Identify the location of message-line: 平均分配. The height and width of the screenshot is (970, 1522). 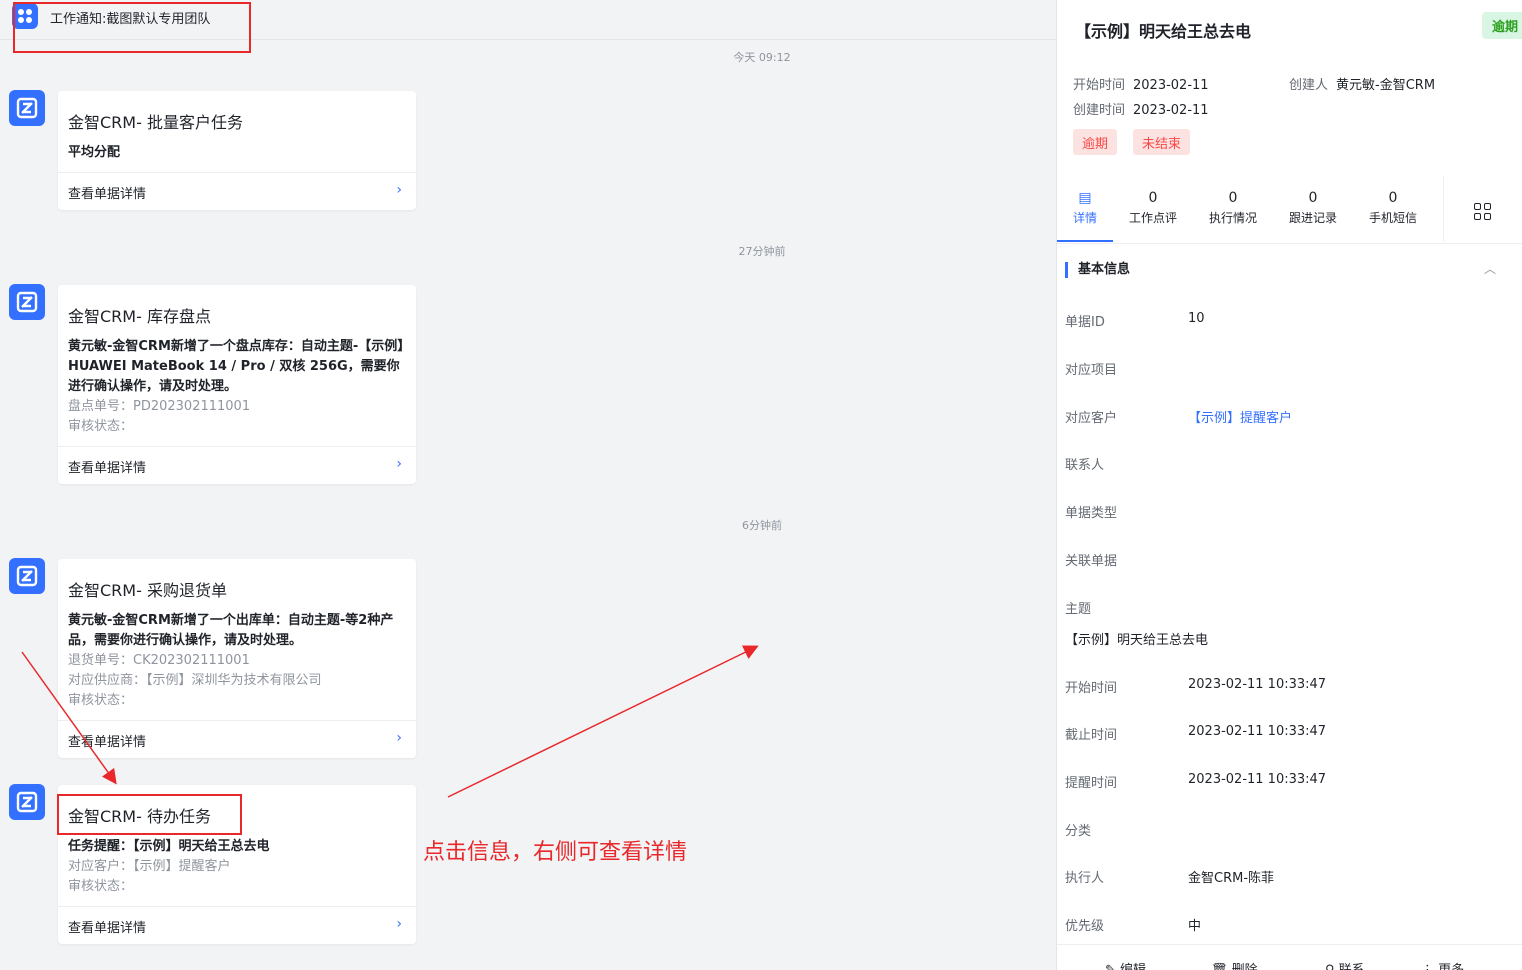
(94, 152).